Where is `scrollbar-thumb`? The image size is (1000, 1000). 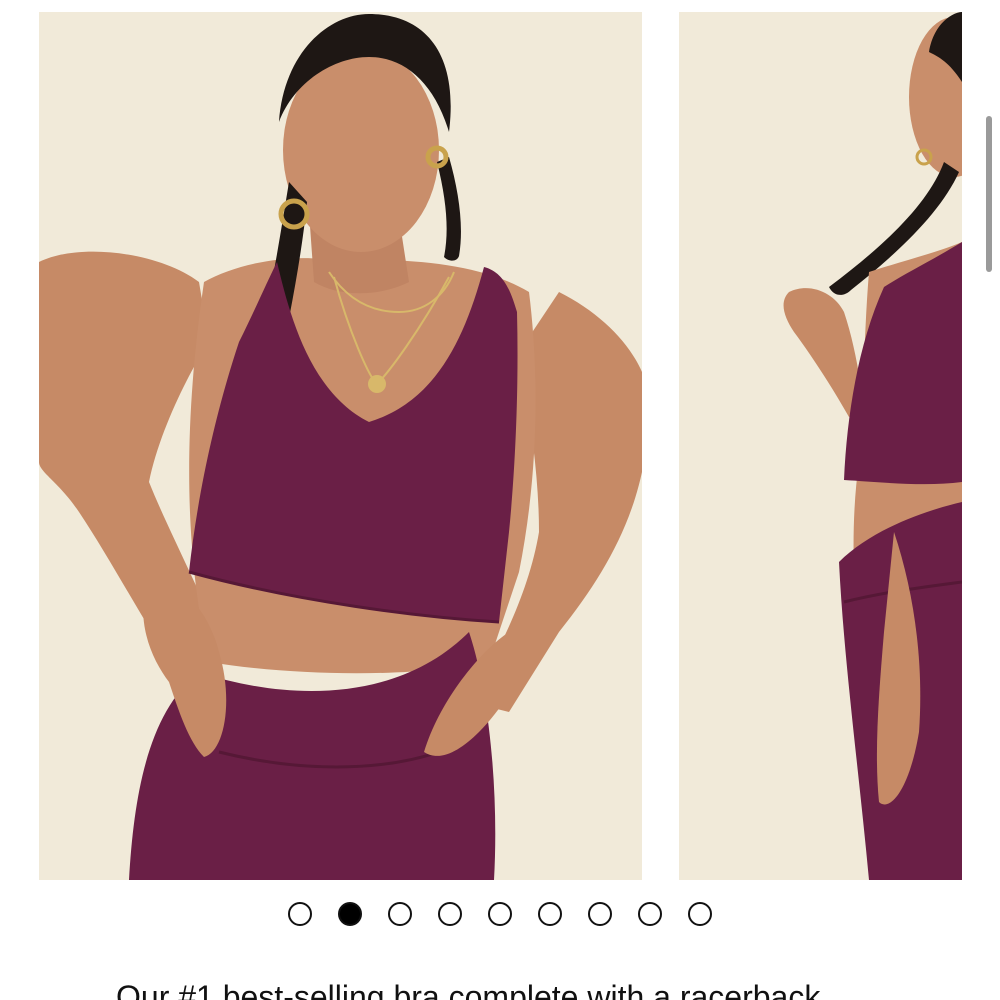 scrollbar-thumb is located at coordinates (989, 194).